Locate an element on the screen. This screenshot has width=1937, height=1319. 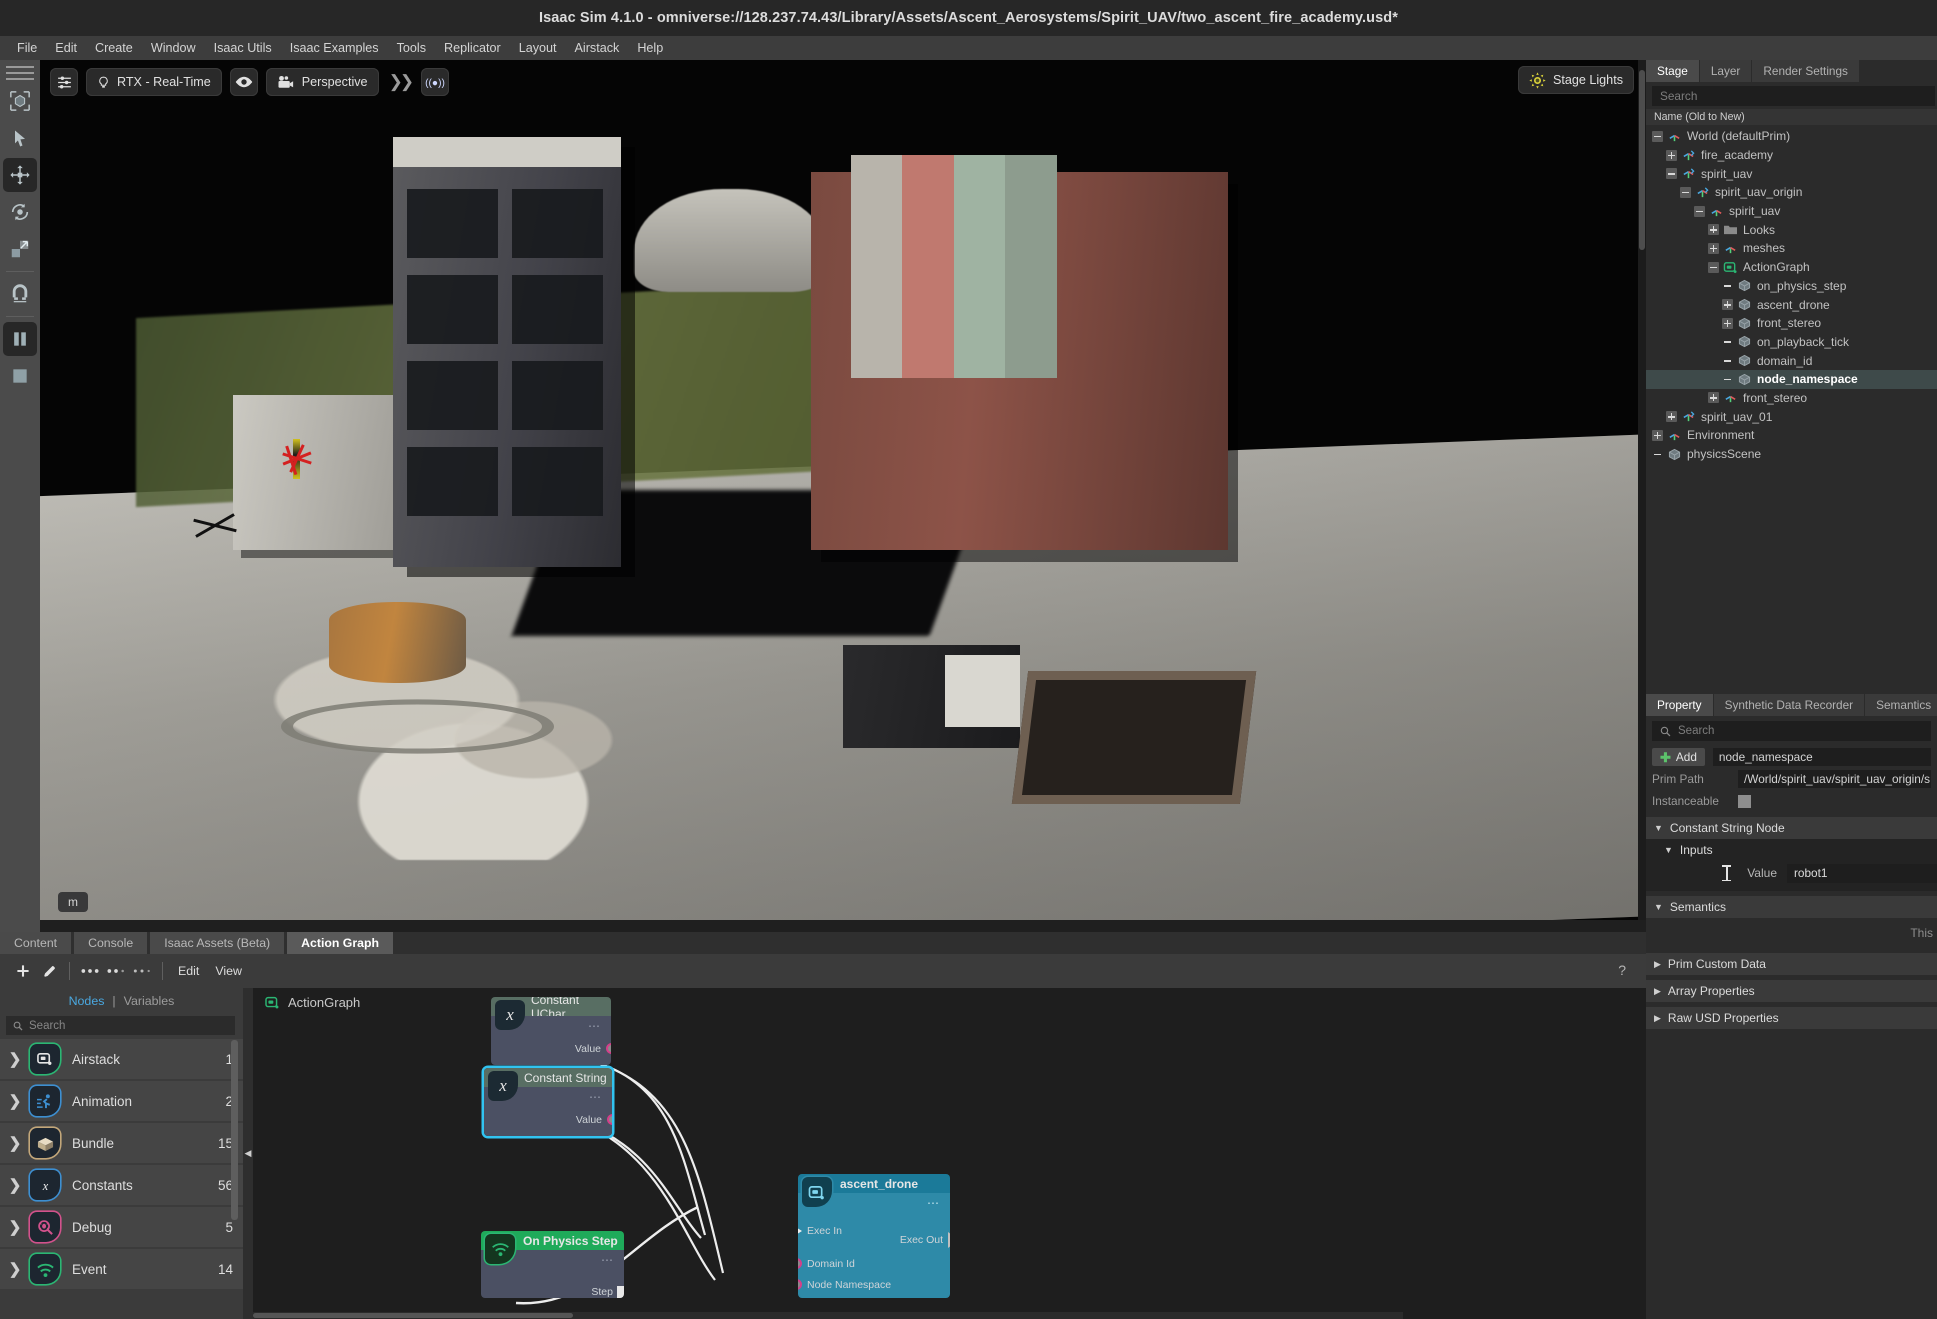
stage-tree-row: ActionGraph is located at coordinates (1791, 267).